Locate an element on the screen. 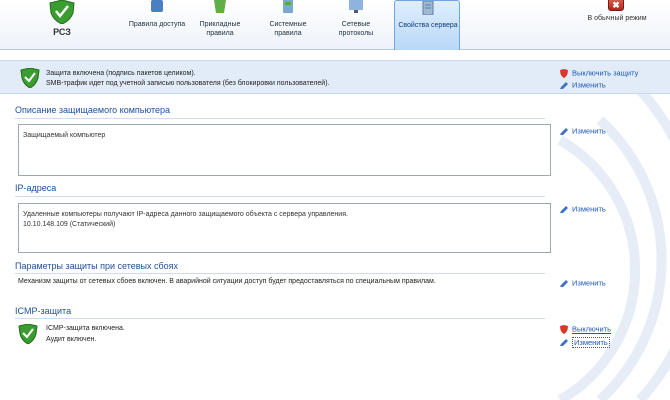 The height and width of the screenshot is (400, 670). tab-access-rules: Правила доступа is located at coordinates (157, 25).